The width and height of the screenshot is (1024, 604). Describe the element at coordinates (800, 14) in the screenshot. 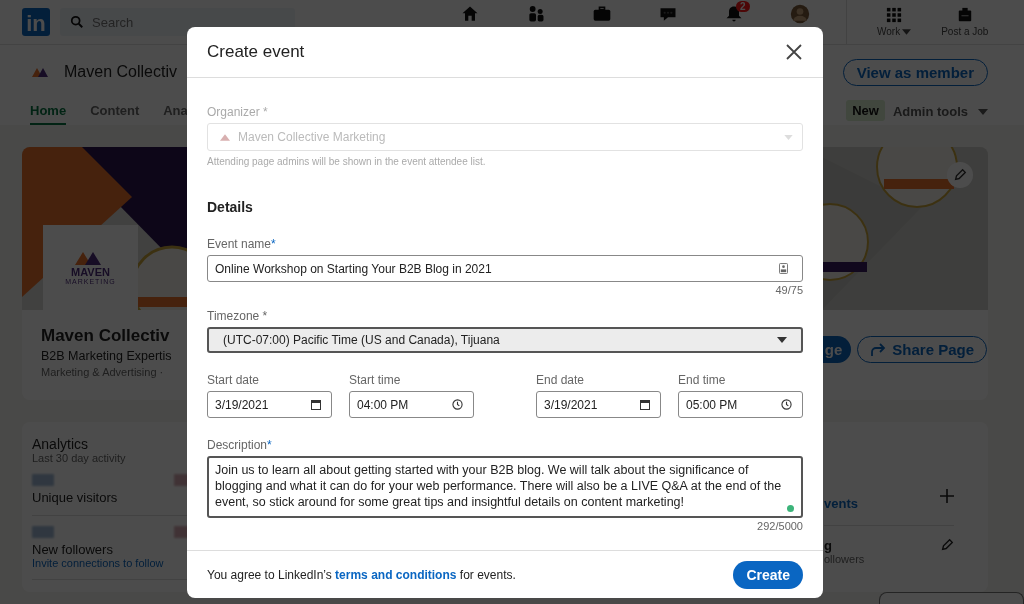

I see `avatar-icon` at that location.